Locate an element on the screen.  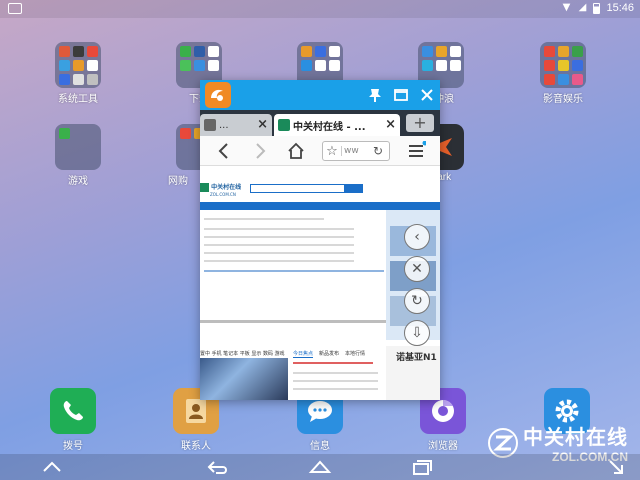
reload-icon: ↻ is located at coordinates (417, 301).